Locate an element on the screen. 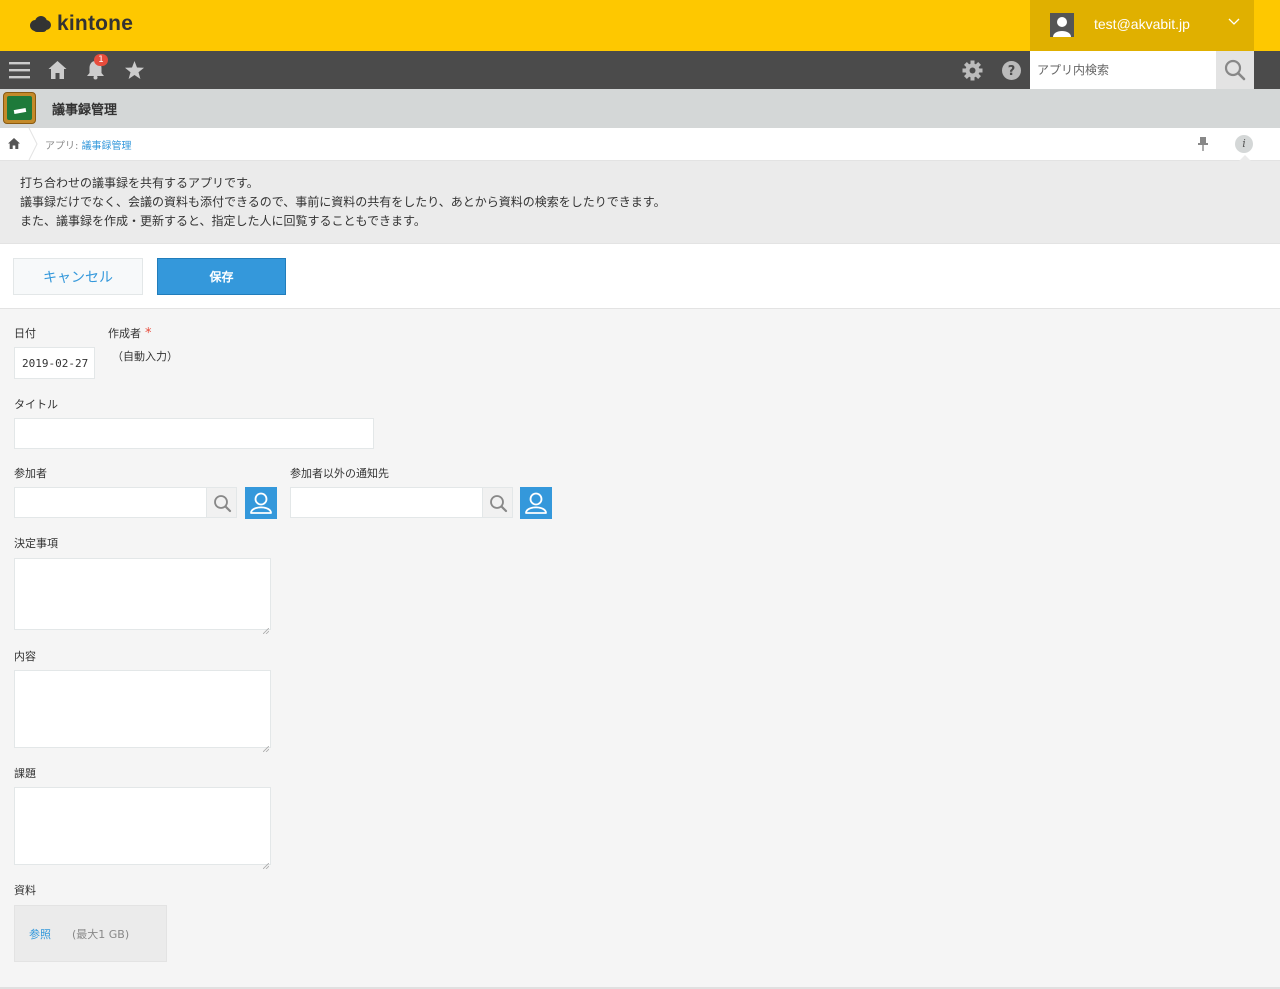 Image resolution: width=1280 pixels, height=989 pixels. breadcrumb-prefix: アプリ: is located at coordinates (63, 146).